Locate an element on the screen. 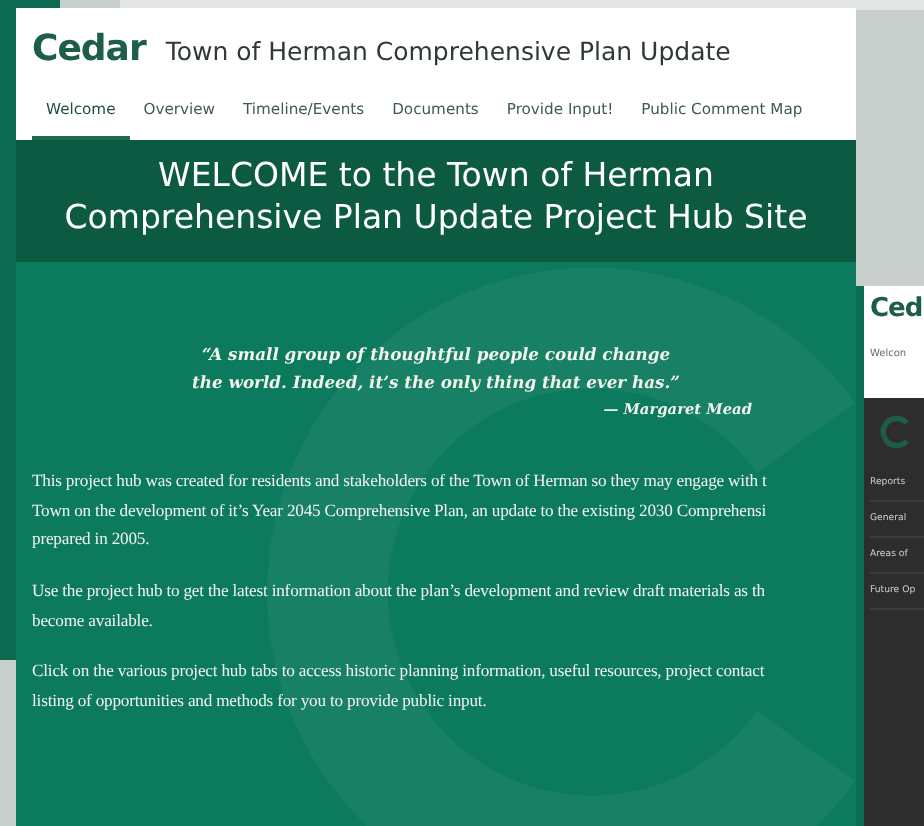 The width and height of the screenshot is (924, 826). c-logo-icon is located at coordinates (896, 432).